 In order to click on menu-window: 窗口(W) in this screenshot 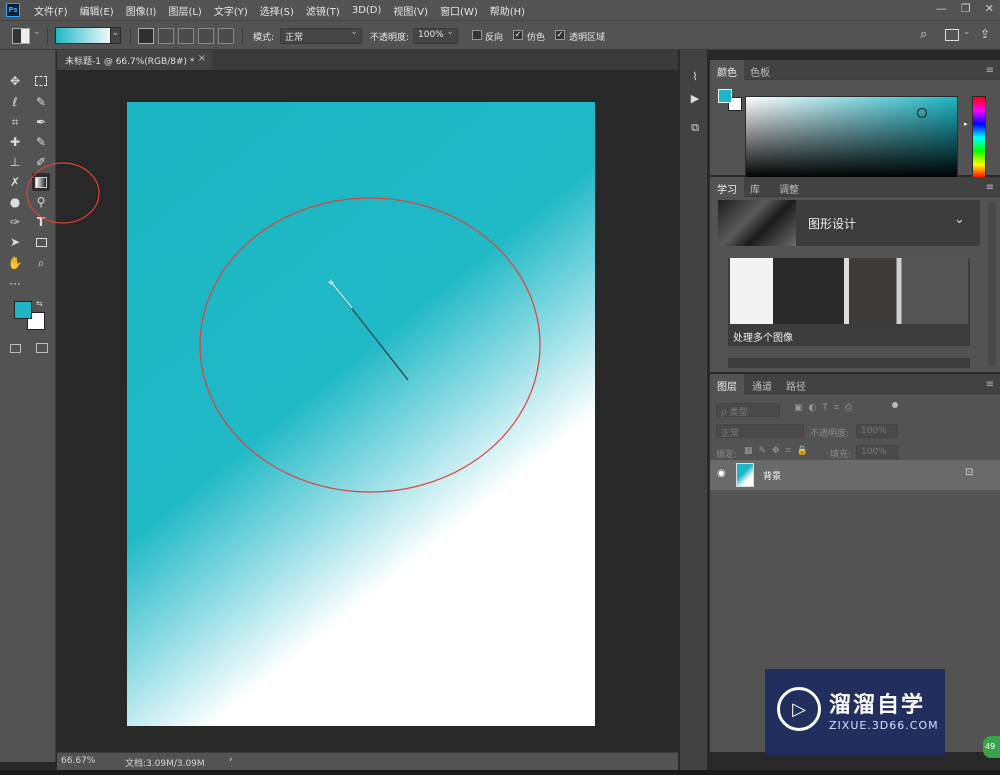, I will do `click(459, 10)`.